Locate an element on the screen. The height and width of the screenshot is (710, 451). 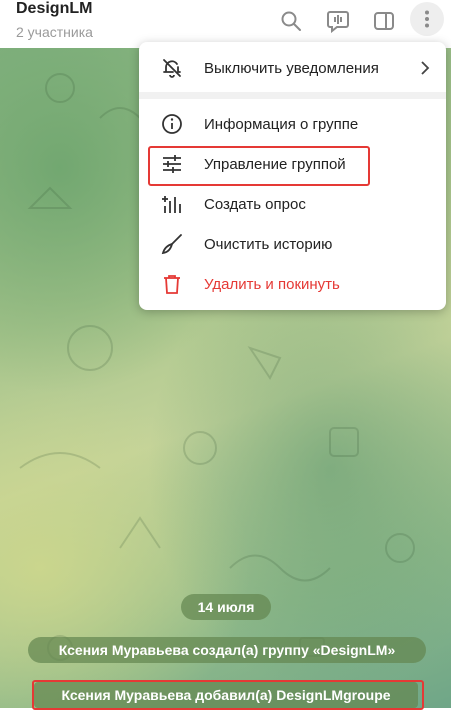
voice-chat-icon is located at coordinates (338, 22).